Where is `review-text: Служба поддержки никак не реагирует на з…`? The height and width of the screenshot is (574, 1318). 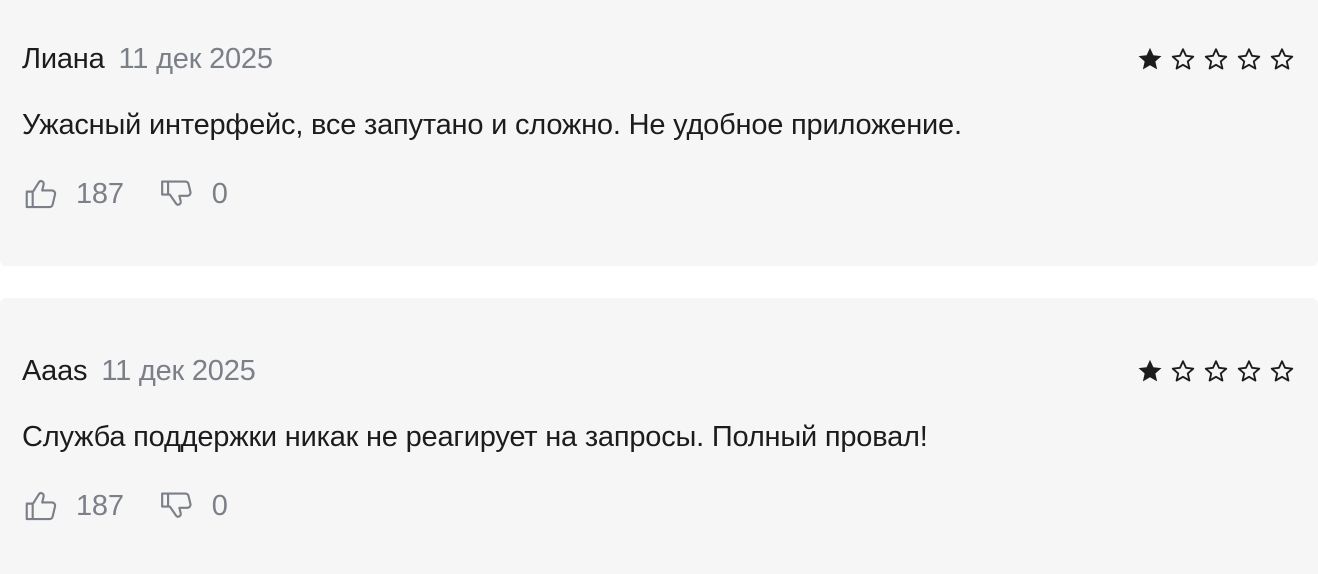 review-text: Служба поддержки никак не реагирует на з… is located at coordinates (475, 437).